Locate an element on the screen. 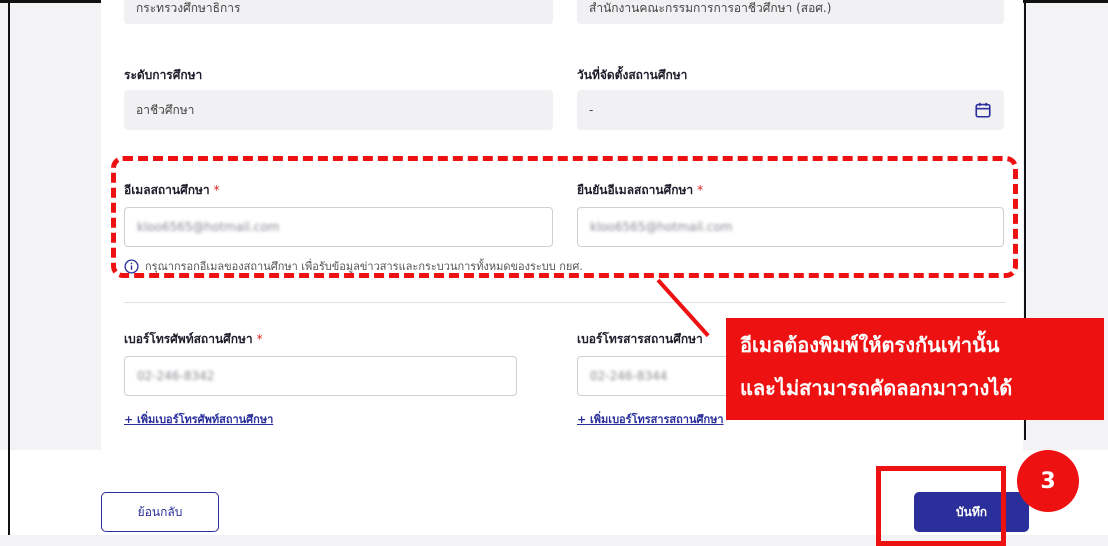 Image resolution: width=1108 pixels, height=546 pixels. fax-input: 02-246-8344 is located at coordinates (657, 376).